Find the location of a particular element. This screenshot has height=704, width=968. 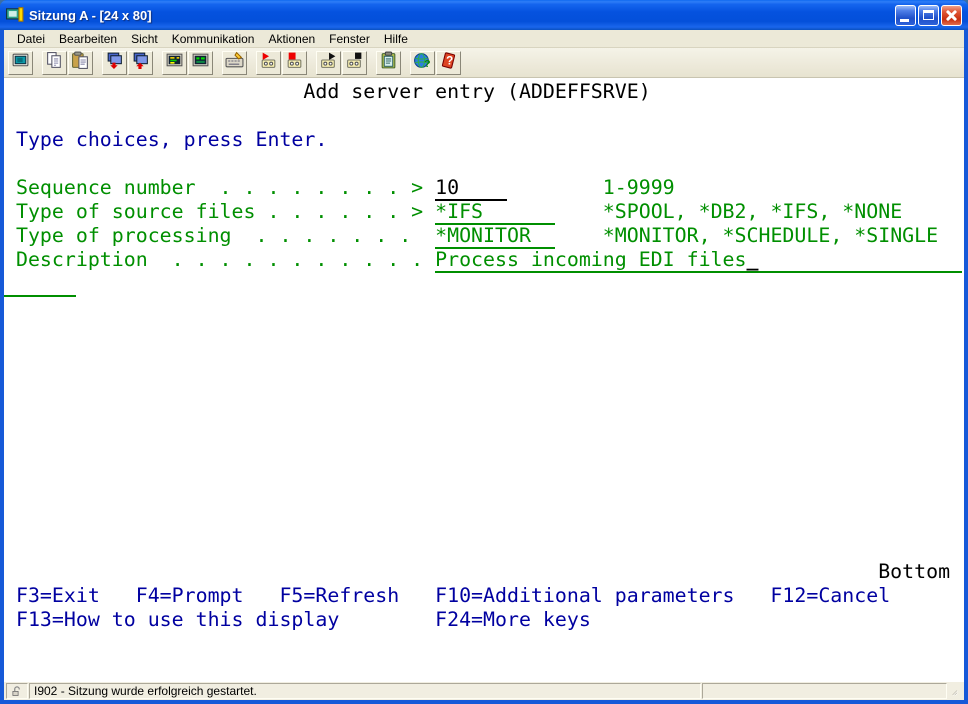

web-help-button: ? is located at coordinates (422, 62).